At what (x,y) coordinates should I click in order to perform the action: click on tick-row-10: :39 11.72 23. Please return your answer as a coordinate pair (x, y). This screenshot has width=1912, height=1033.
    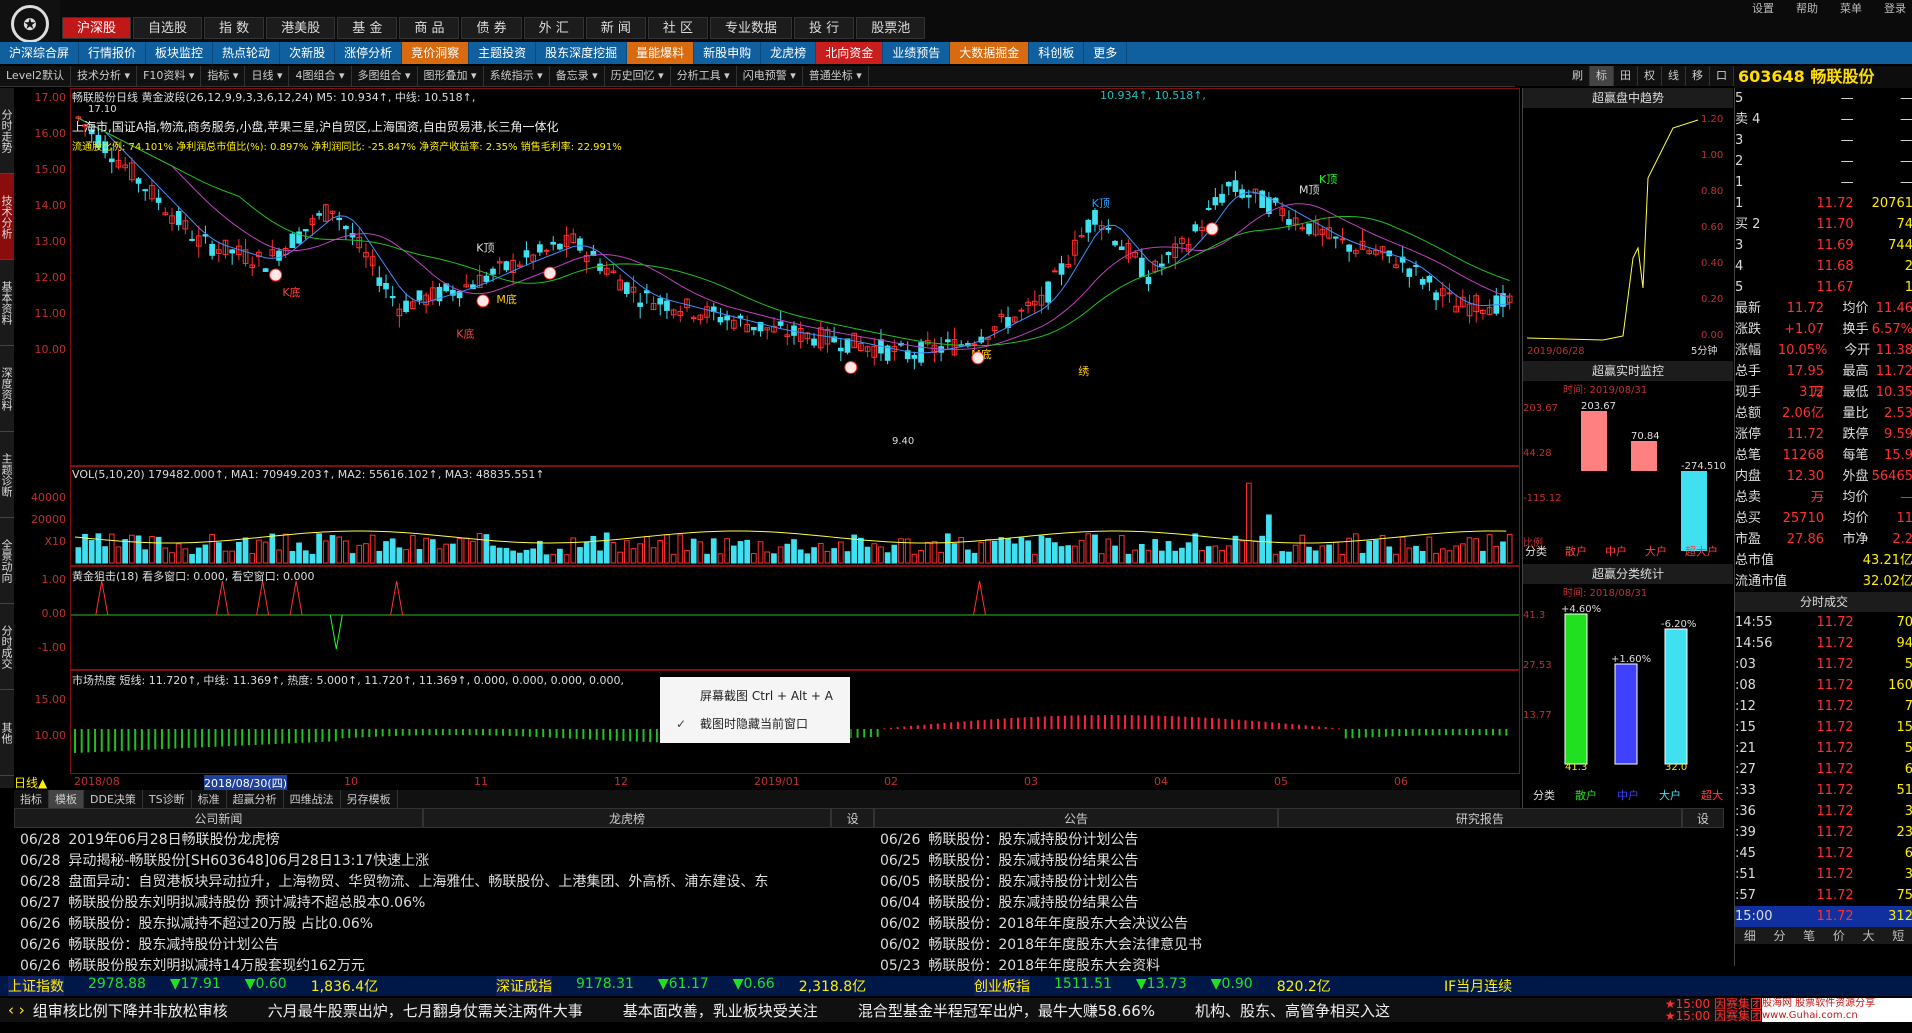
    Looking at the image, I should click on (1823, 832).